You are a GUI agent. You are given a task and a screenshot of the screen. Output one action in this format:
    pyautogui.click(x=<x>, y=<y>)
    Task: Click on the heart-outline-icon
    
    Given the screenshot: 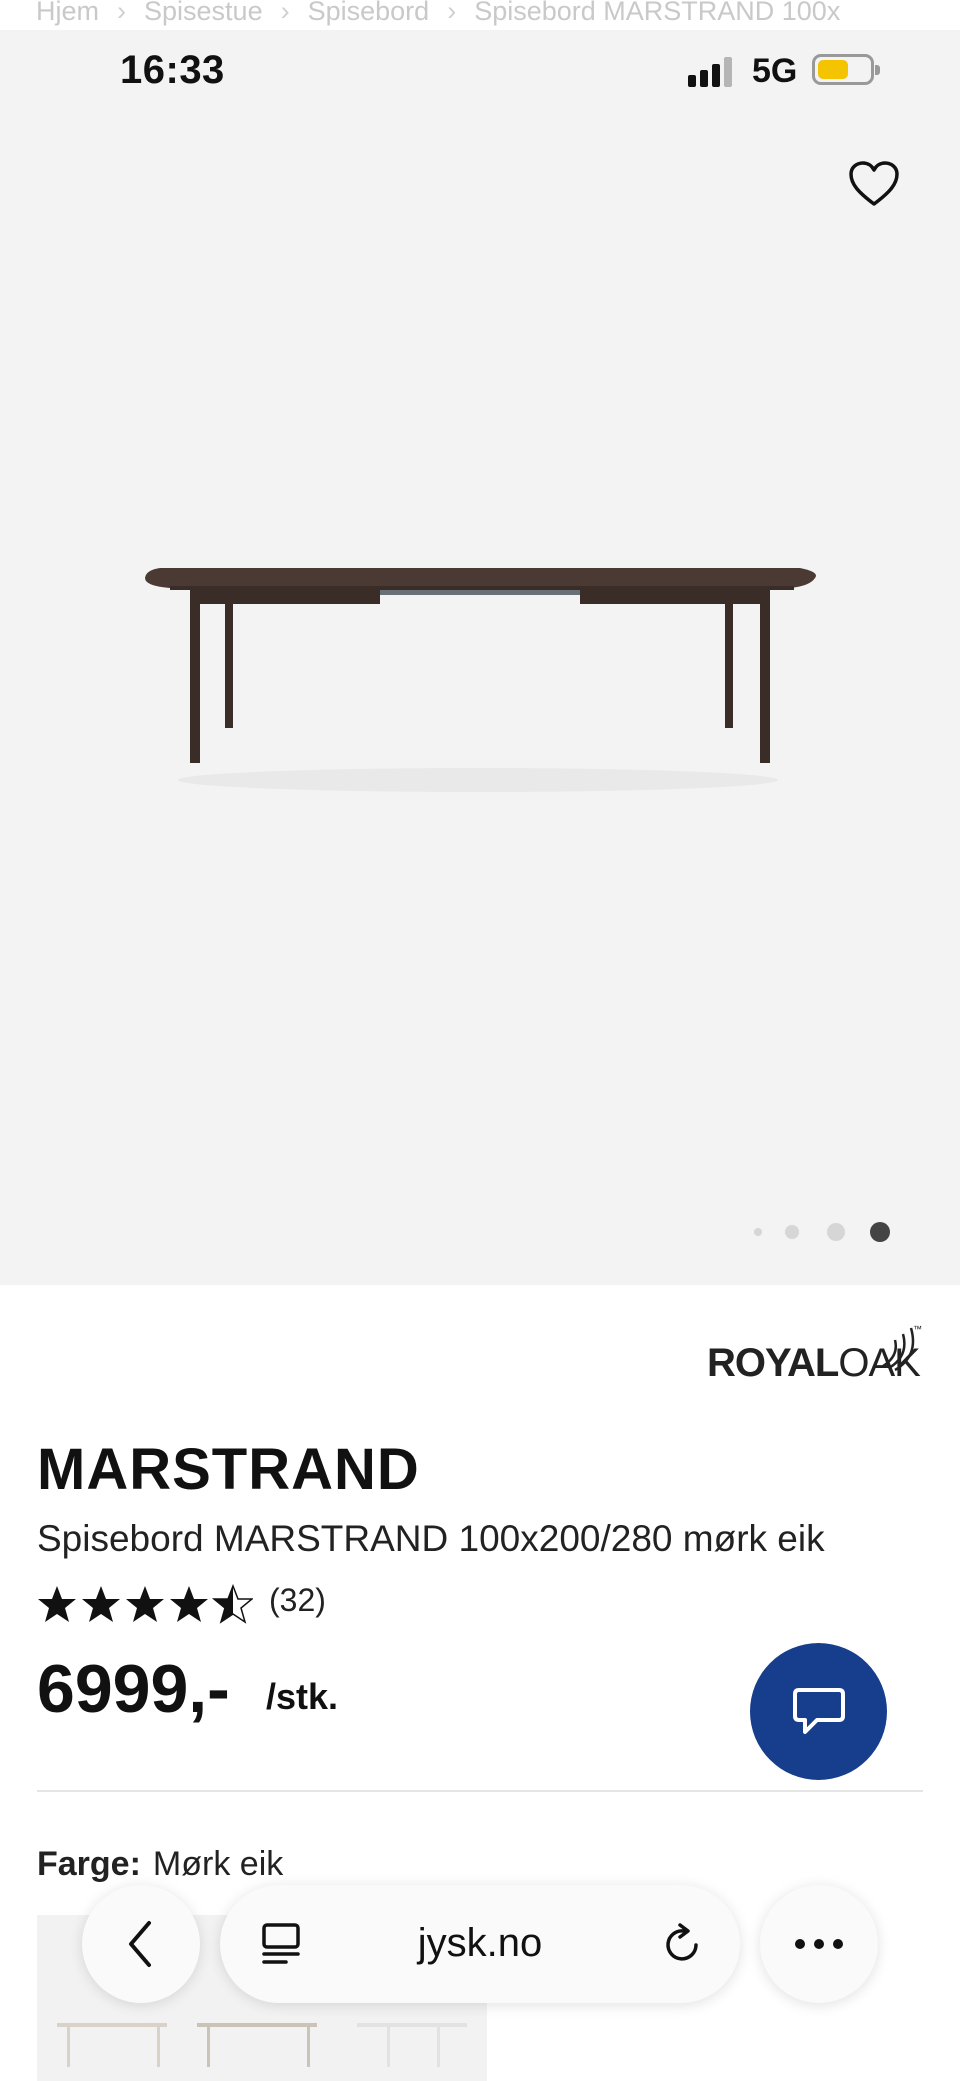 What is the action you would take?
    pyautogui.click(x=874, y=184)
    